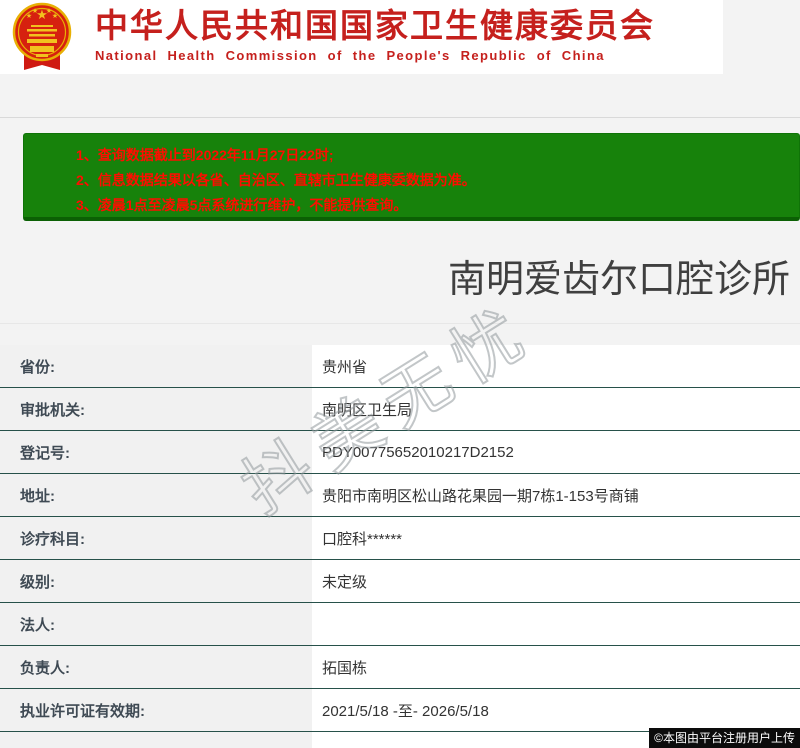  I want to click on table-row-person-in-charge: 负责人: 拓国栋, so click(400, 667).